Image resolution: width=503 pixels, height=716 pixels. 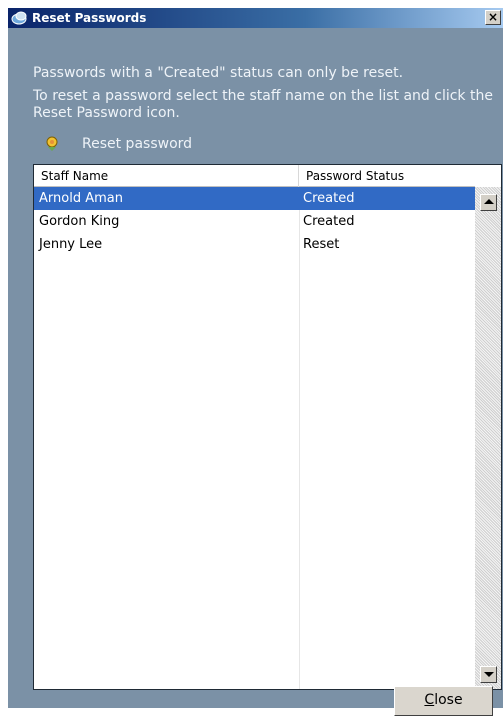 What do you see at coordinates (137, 144) in the screenshot?
I see `reset-password-label: Reset password` at bounding box center [137, 144].